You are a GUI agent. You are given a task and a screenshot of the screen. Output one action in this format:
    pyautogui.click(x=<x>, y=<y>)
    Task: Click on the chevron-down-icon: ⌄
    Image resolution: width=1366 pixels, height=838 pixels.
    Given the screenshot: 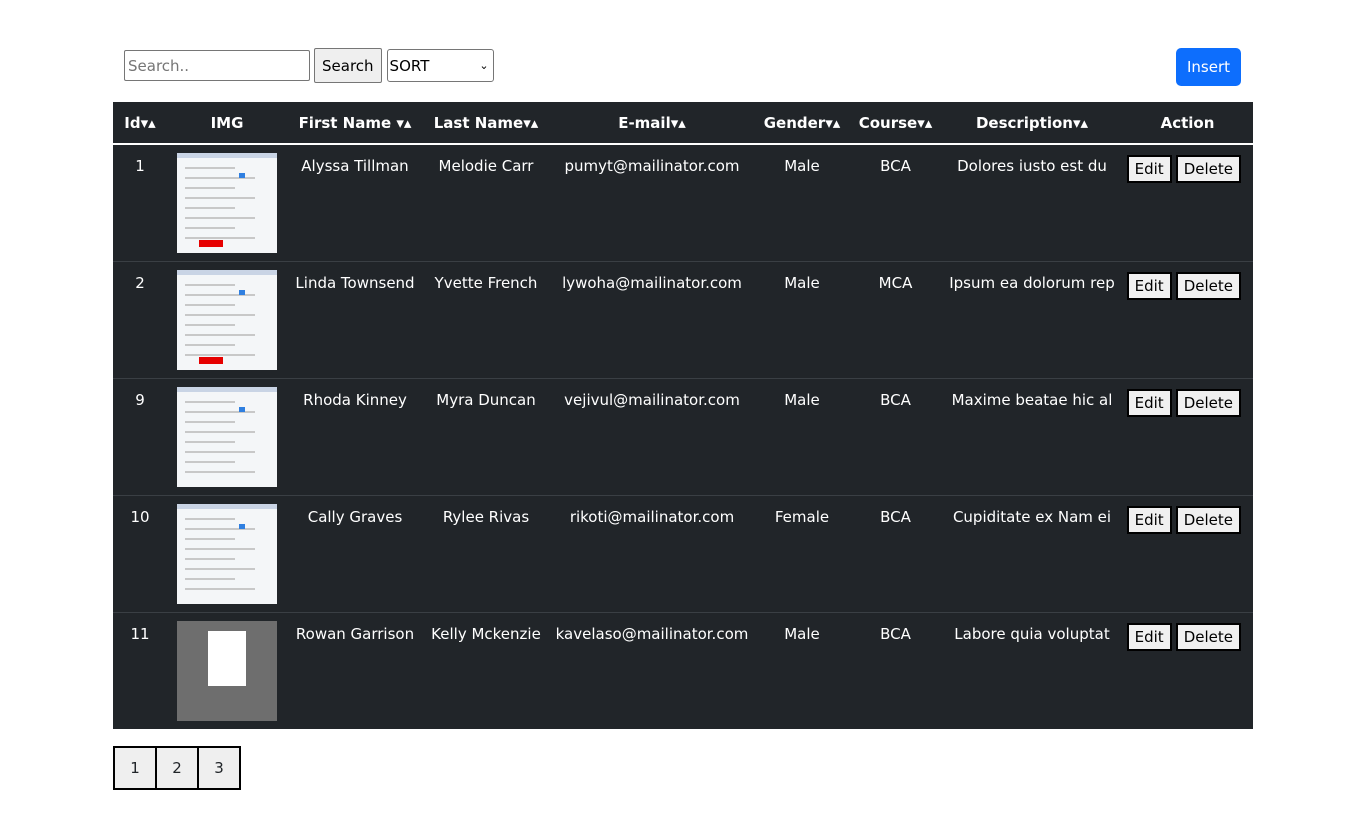 What is the action you would take?
    pyautogui.click(x=484, y=65)
    